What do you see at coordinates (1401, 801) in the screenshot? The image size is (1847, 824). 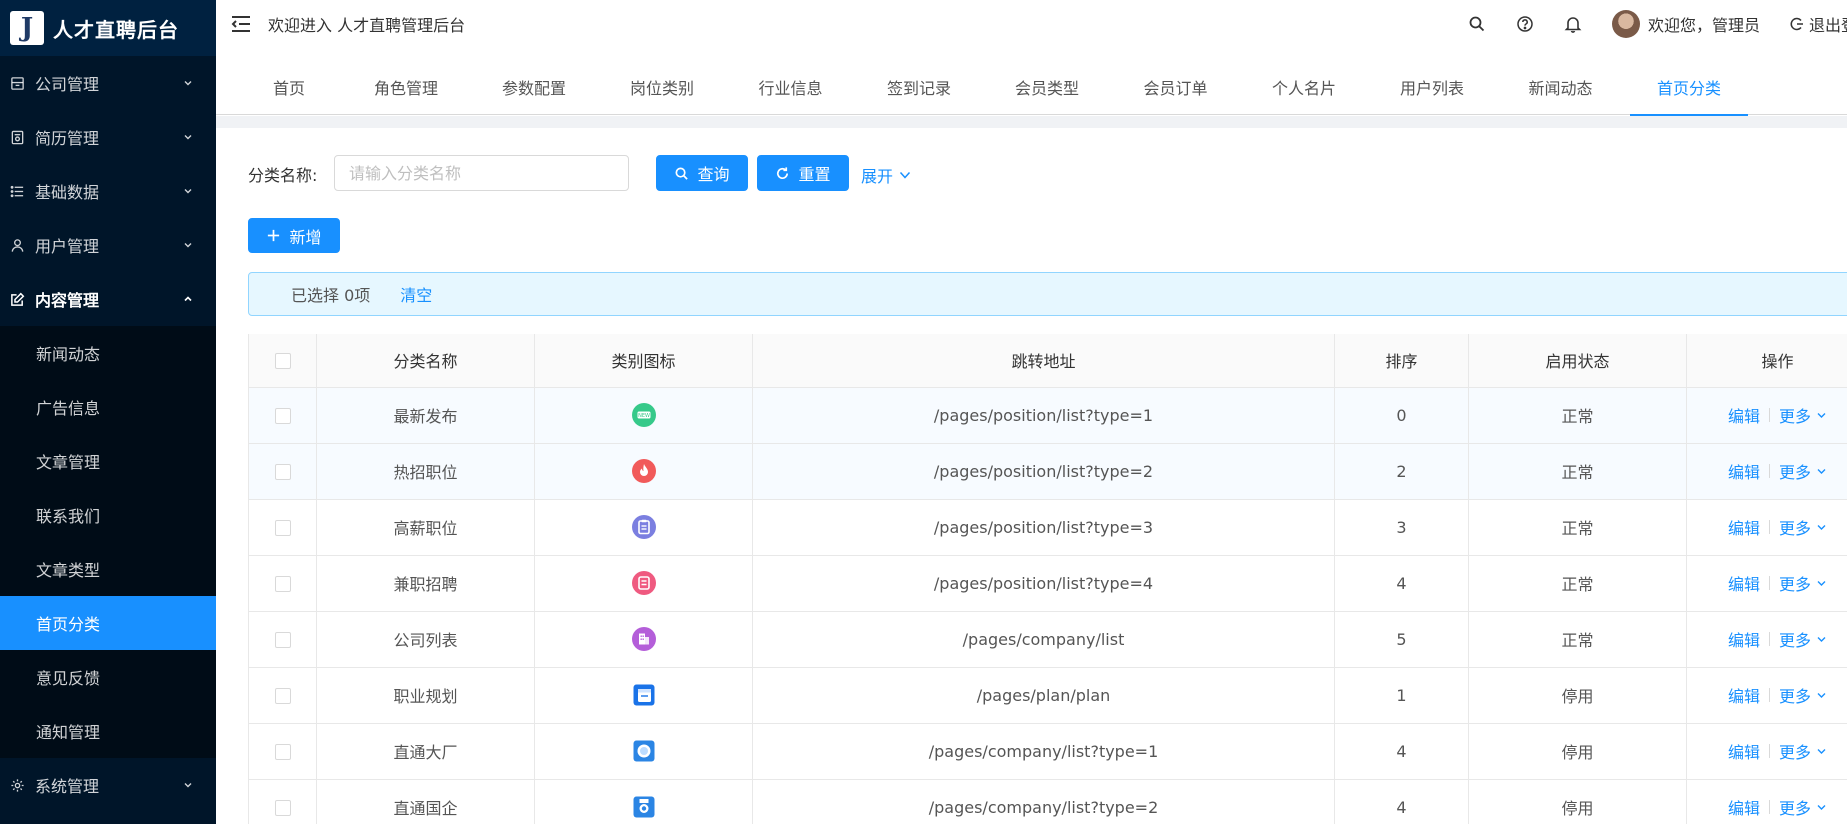 I see `sort-order: 4` at bounding box center [1401, 801].